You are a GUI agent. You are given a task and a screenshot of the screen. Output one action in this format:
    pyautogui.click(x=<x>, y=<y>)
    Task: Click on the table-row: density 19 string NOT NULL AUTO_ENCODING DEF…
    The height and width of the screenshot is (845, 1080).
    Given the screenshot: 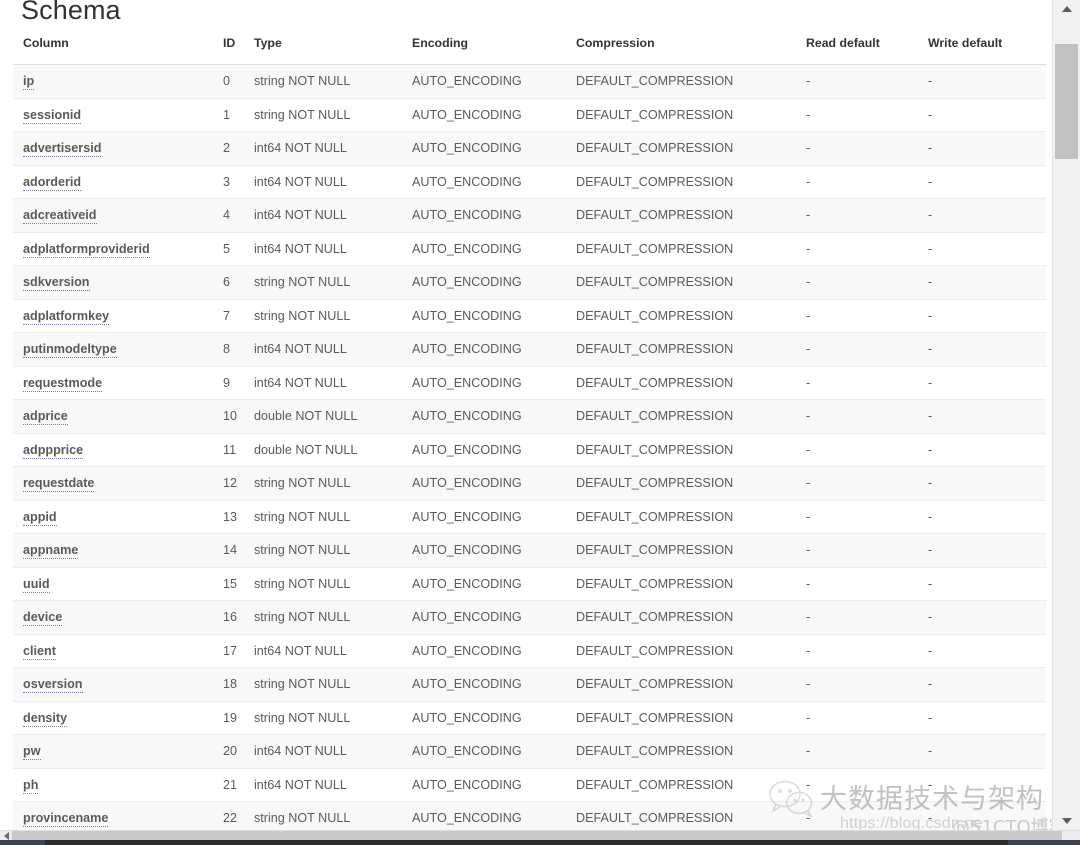 What is the action you would take?
    pyautogui.click(x=529, y=718)
    